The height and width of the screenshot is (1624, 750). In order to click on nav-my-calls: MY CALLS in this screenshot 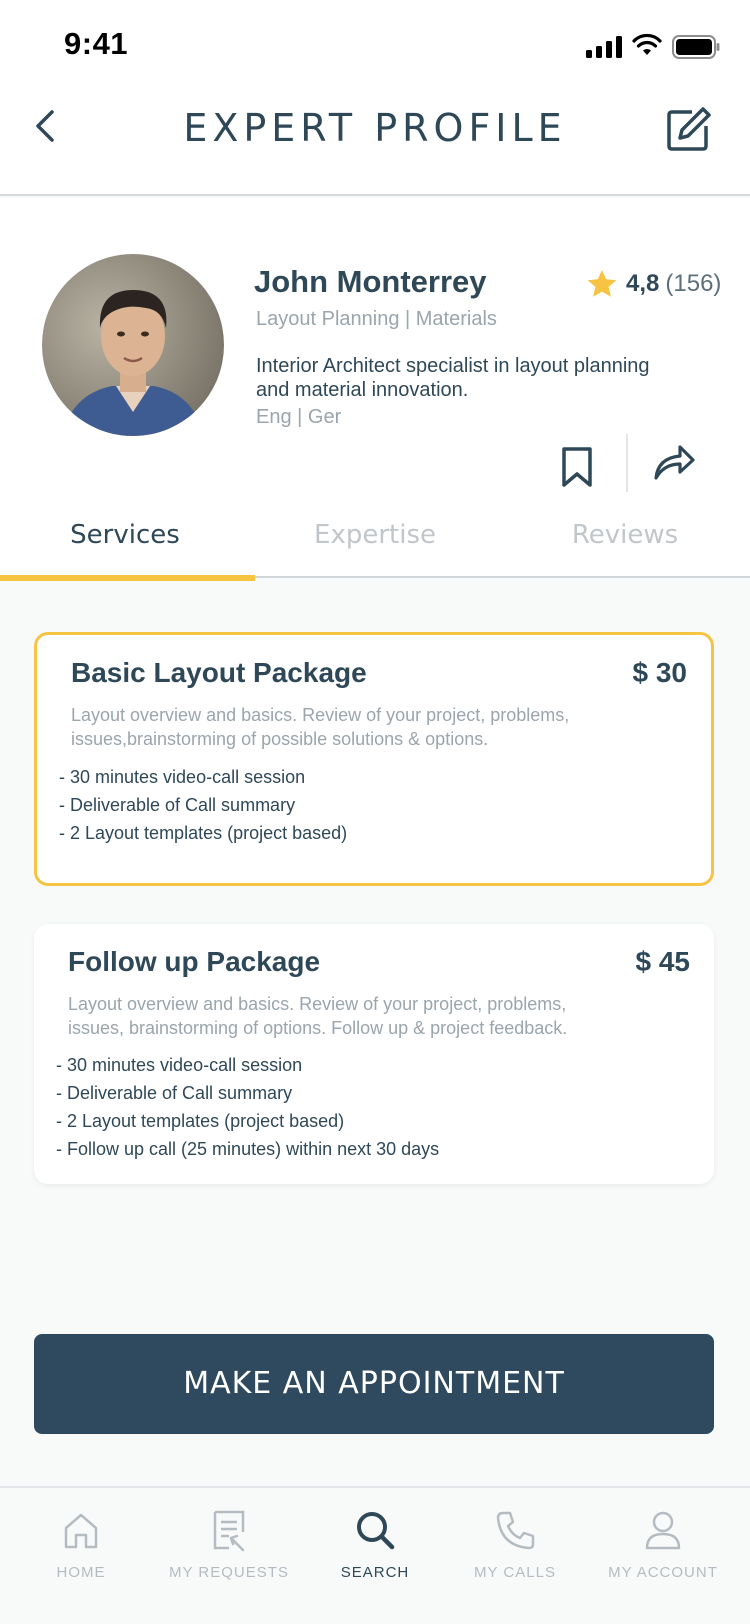, I will do `click(515, 1544)`.